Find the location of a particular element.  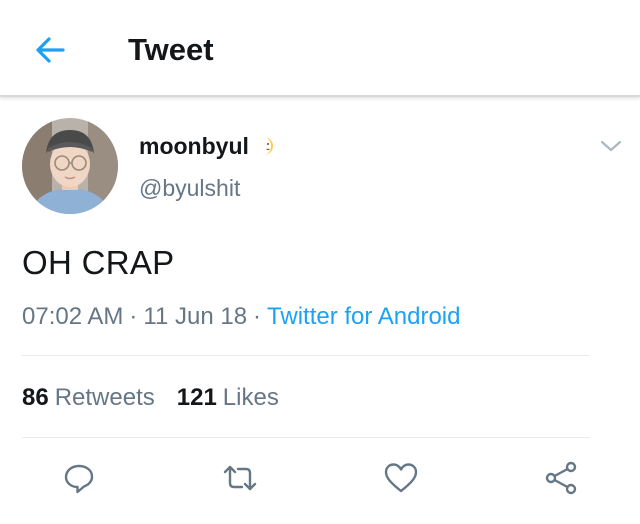

tweet-date: 11 Jun 18 is located at coordinates (195, 316).